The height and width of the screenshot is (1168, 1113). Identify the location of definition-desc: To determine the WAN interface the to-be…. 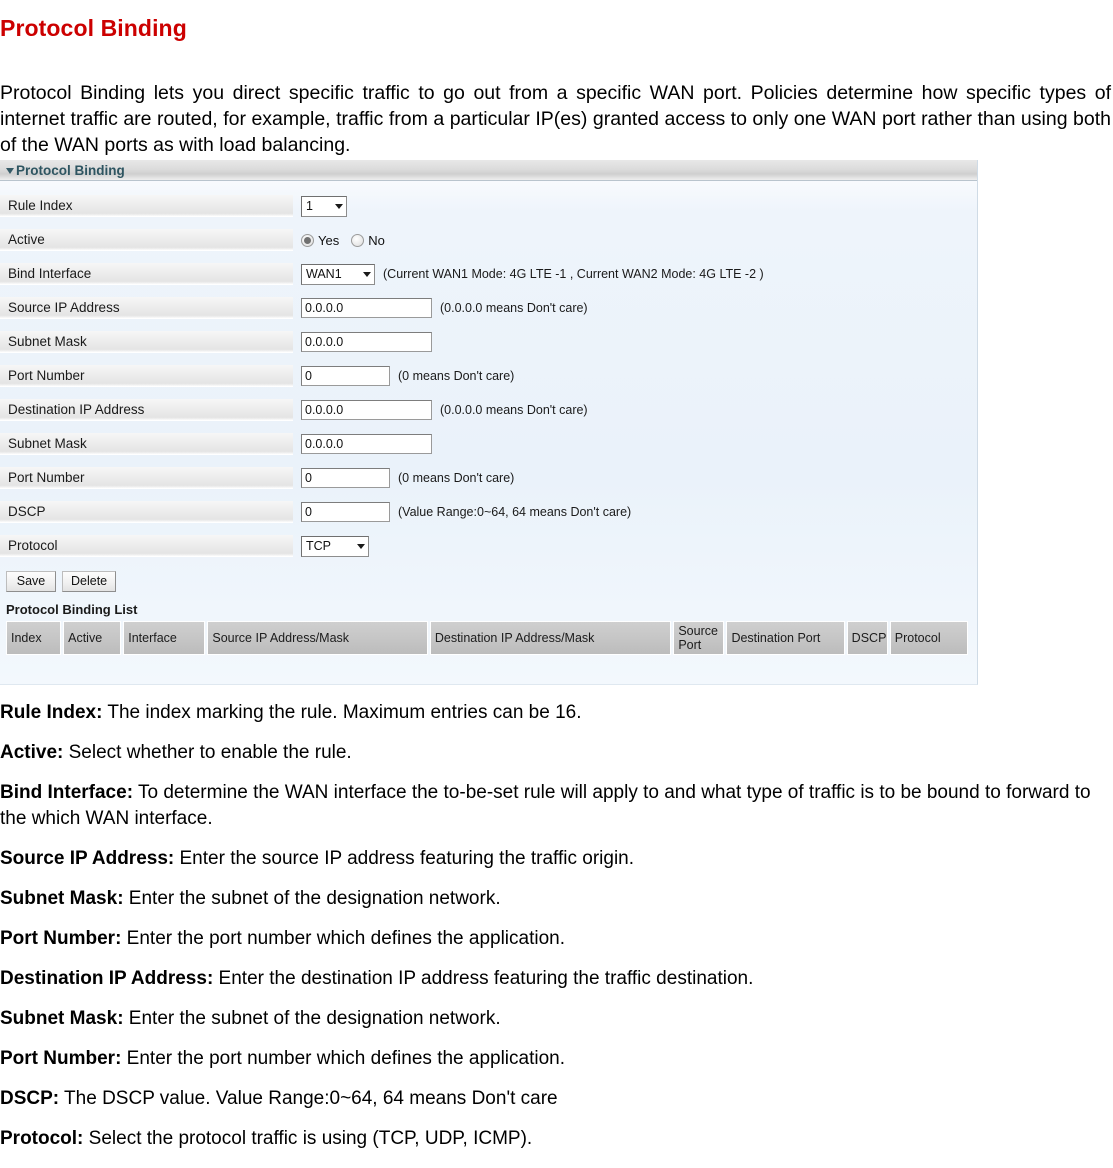
(545, 805).